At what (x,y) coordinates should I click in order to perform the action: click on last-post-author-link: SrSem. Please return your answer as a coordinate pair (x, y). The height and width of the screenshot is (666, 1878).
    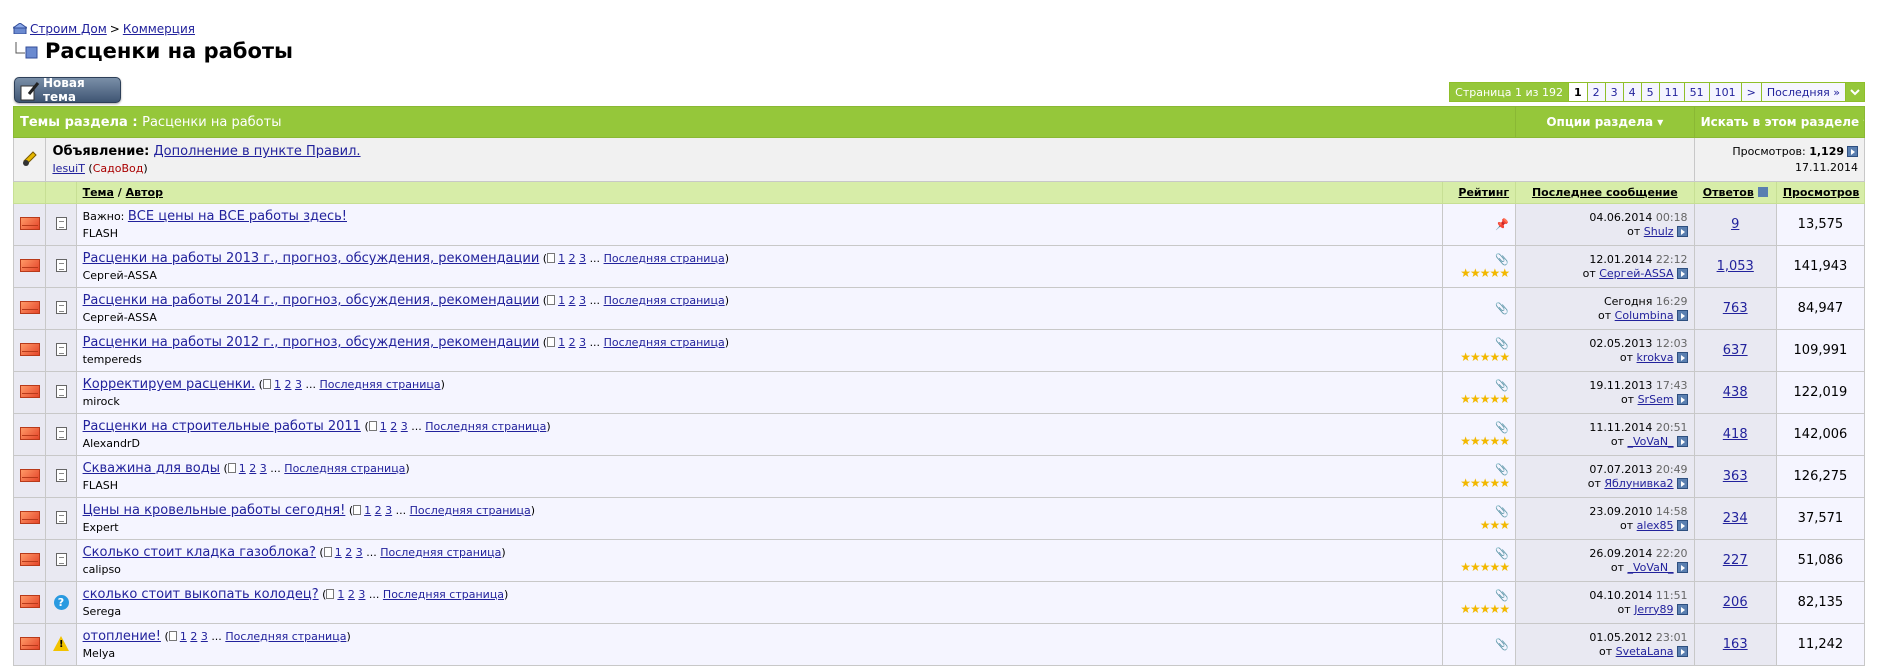
    Looking at the image, I should click on (1656, 399).